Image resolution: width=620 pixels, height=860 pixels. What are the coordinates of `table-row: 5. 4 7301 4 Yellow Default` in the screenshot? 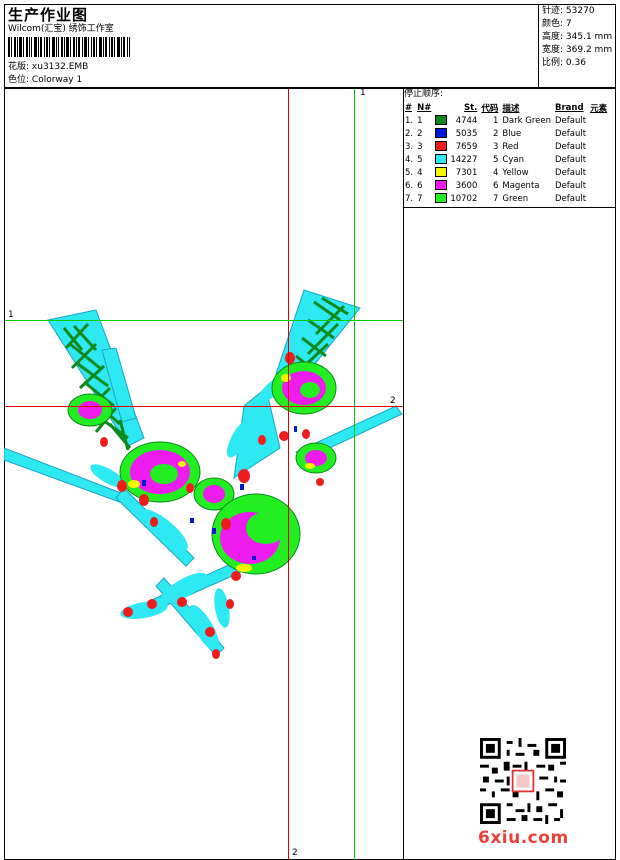 It's located at (506, 172).